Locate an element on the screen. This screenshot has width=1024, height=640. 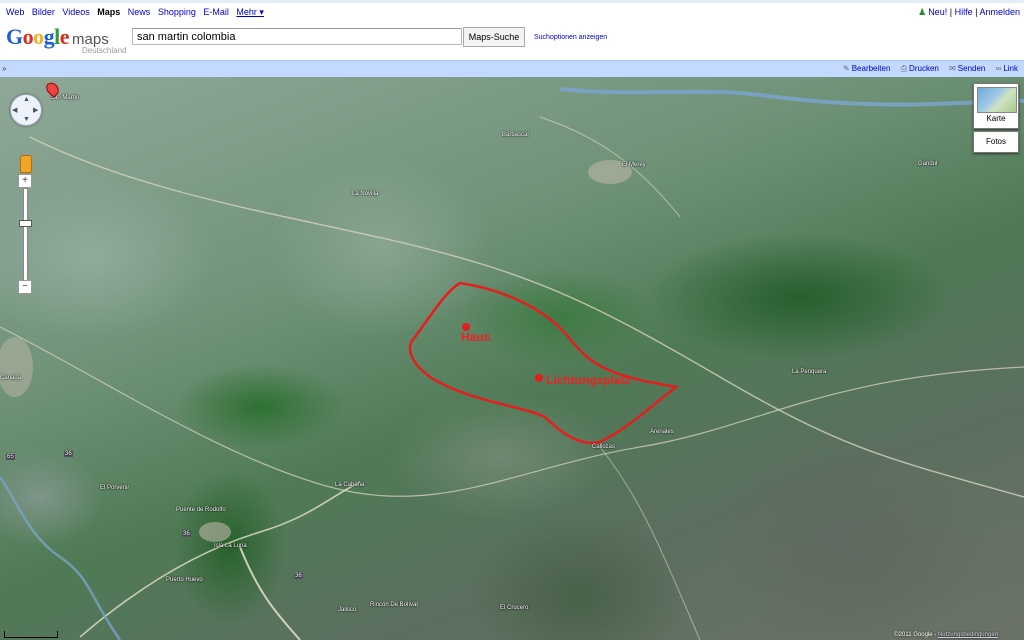
place-label: Gandul is located at coordinates (928, 164).